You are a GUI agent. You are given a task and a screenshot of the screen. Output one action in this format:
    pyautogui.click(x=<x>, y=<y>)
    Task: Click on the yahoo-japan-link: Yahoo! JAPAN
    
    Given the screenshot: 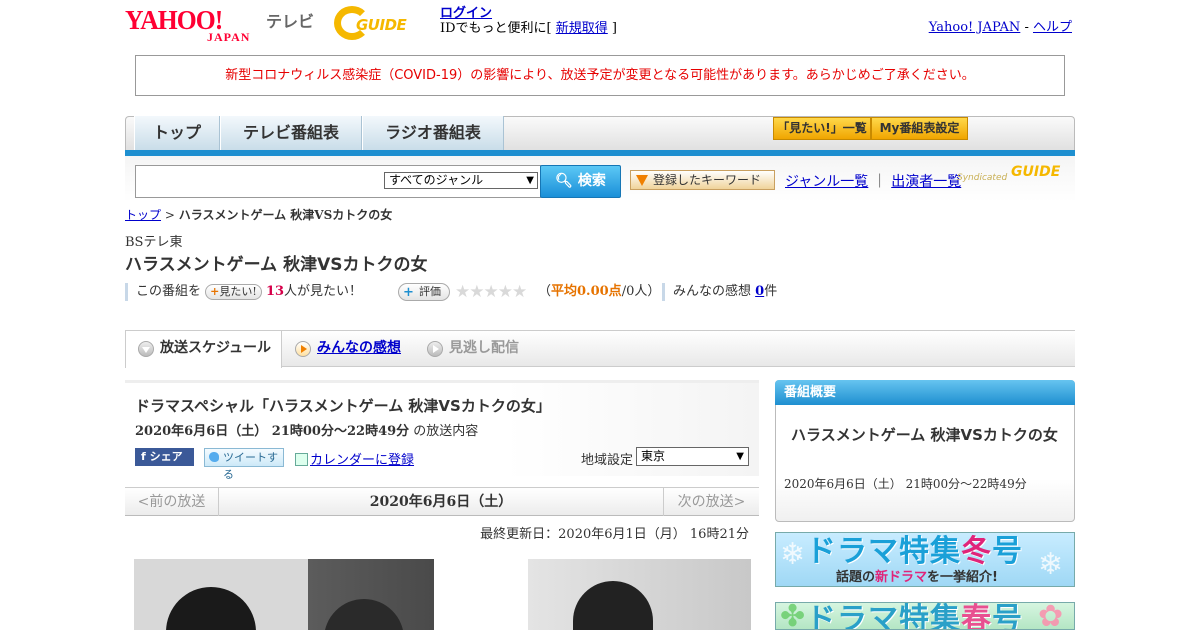 What is the action you would take?
    pyautogui.click(x=975, y=27)
    